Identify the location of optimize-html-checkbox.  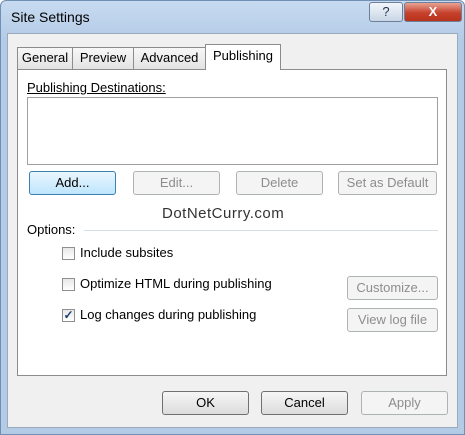
(68, 284).